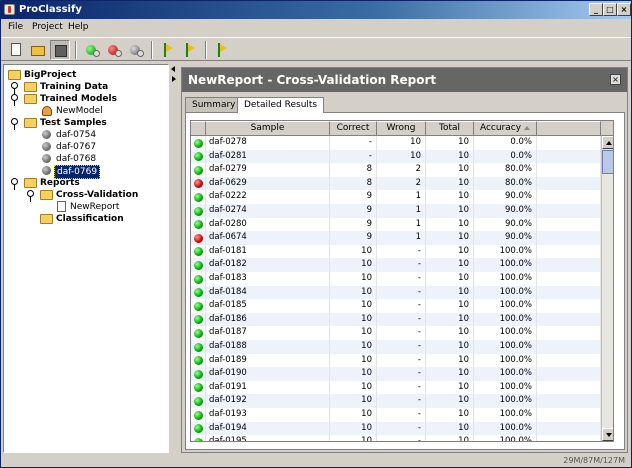 This screenshot has width=632, height=468. I want to click on menu-project: Project, so click(47, 27).